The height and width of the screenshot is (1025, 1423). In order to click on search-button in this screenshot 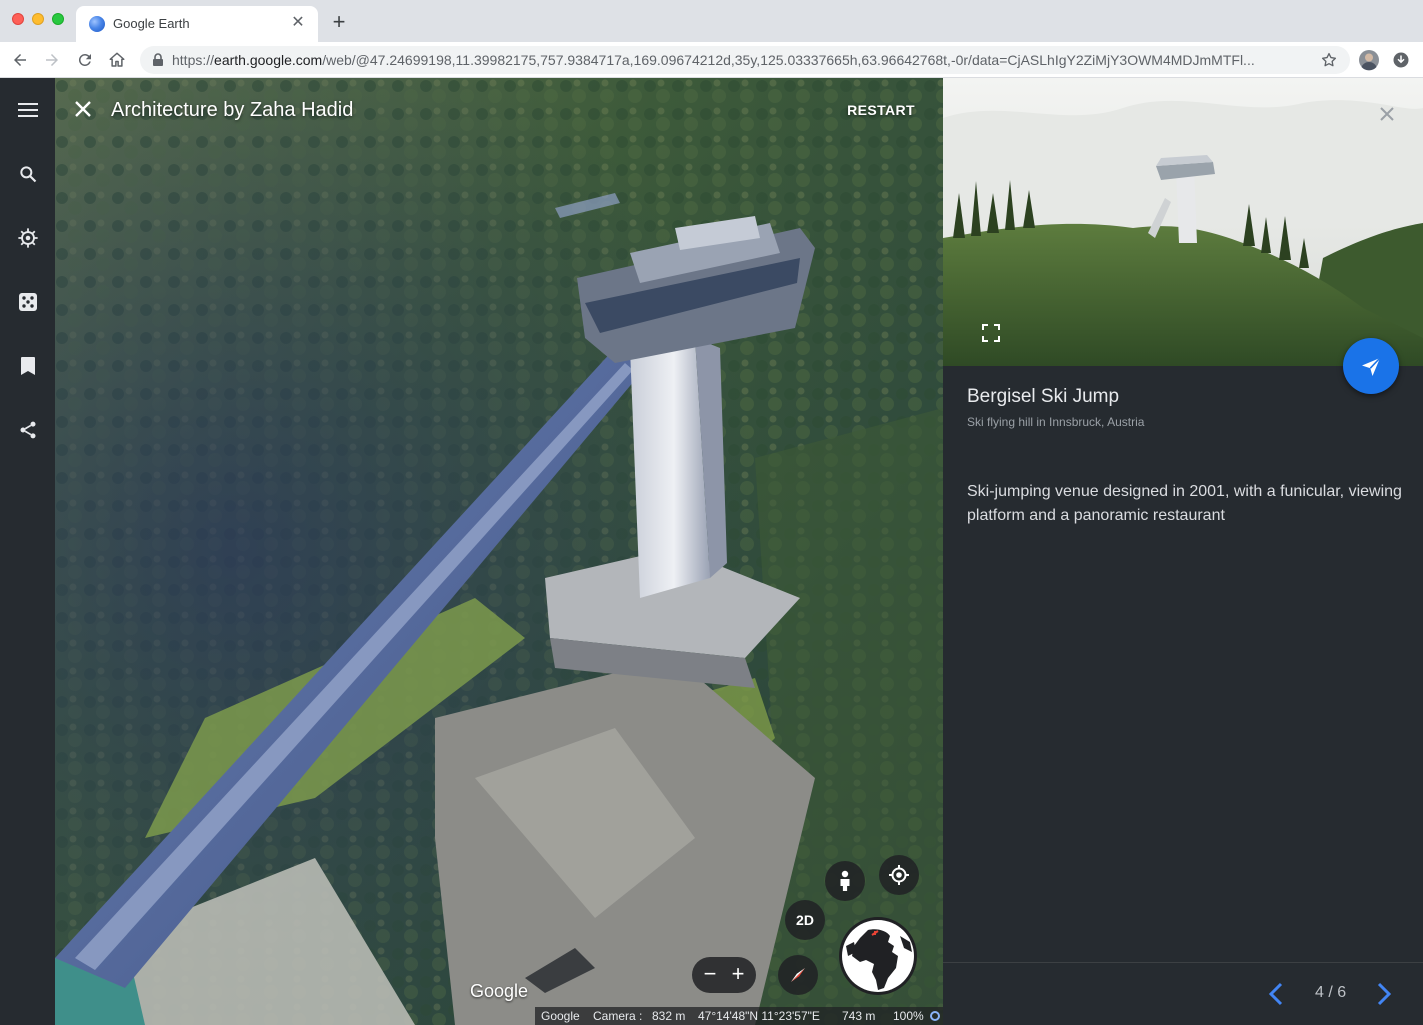, I will do `click(27, 173)`.